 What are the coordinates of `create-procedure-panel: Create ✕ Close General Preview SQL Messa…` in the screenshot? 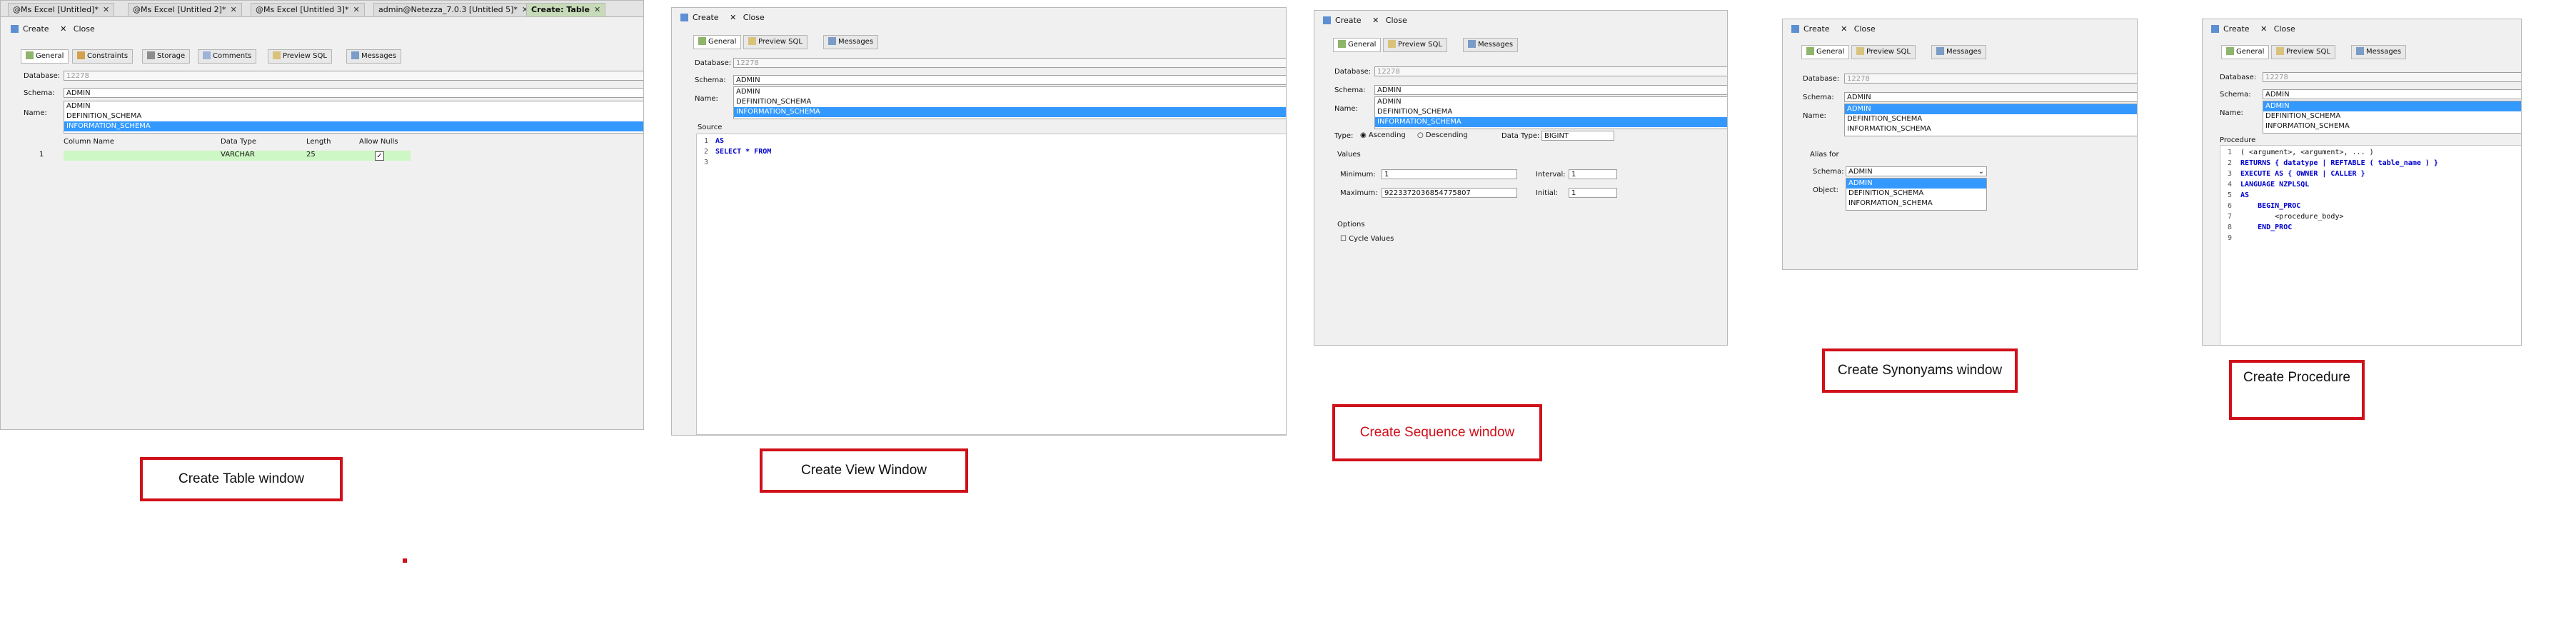 It's located at (2362, 182).